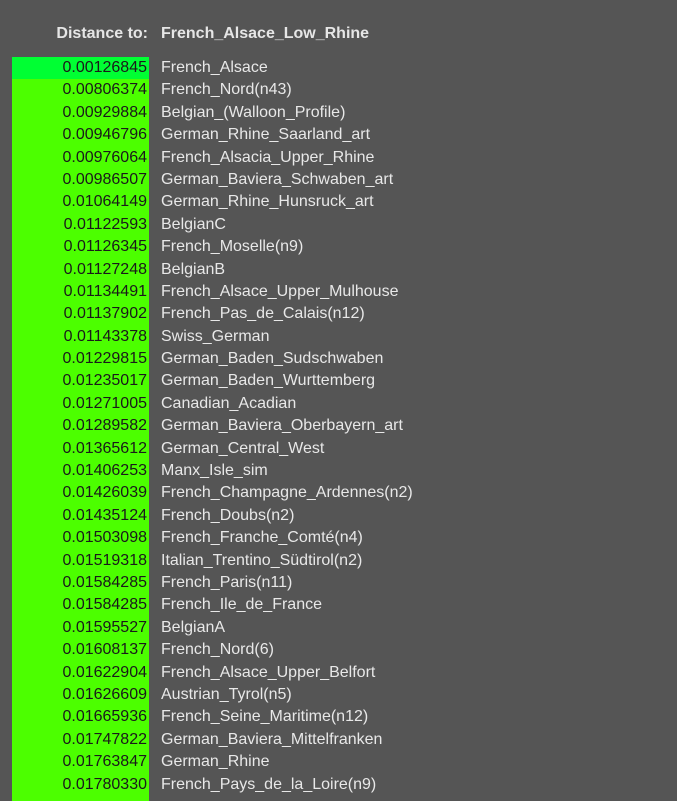 This screenshot has height=801, width=677. I want to click on distance-value: 0.01608137, so click(80, 650).